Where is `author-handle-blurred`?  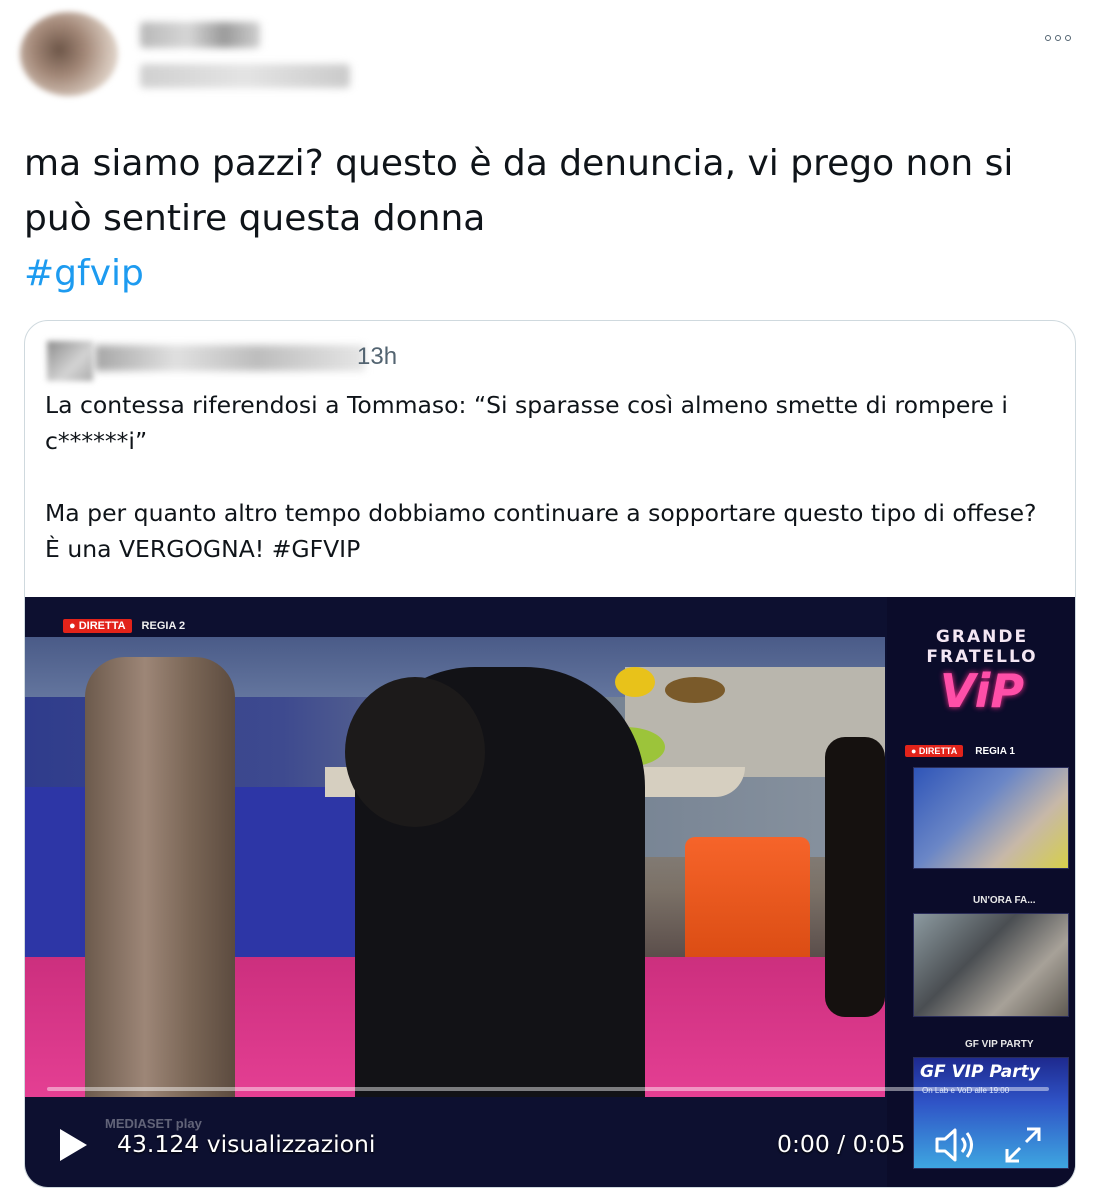
author-handle-blurred is located at coordinates (245, 76).